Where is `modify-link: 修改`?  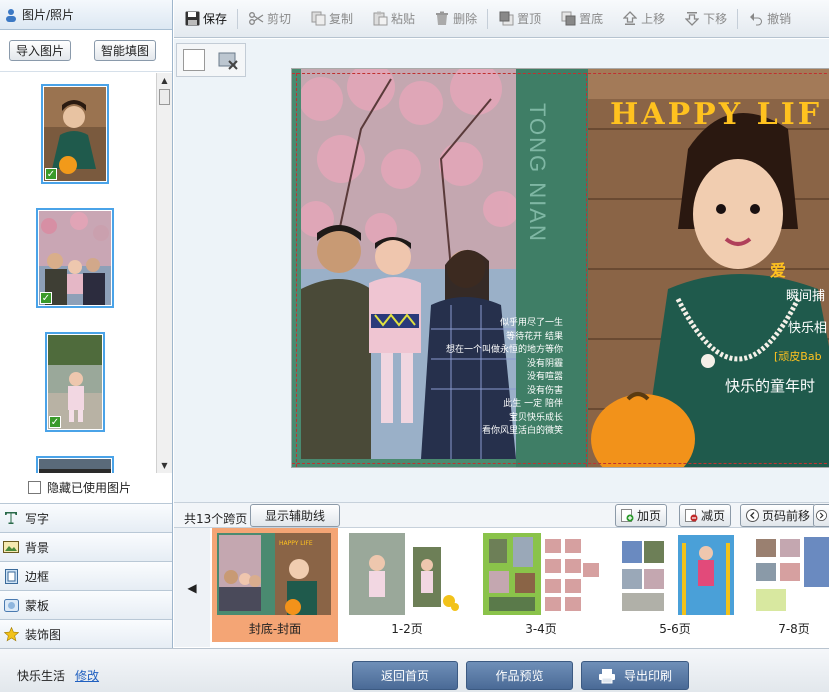
modify-link: 修改 is located at coordinates (87, 676).